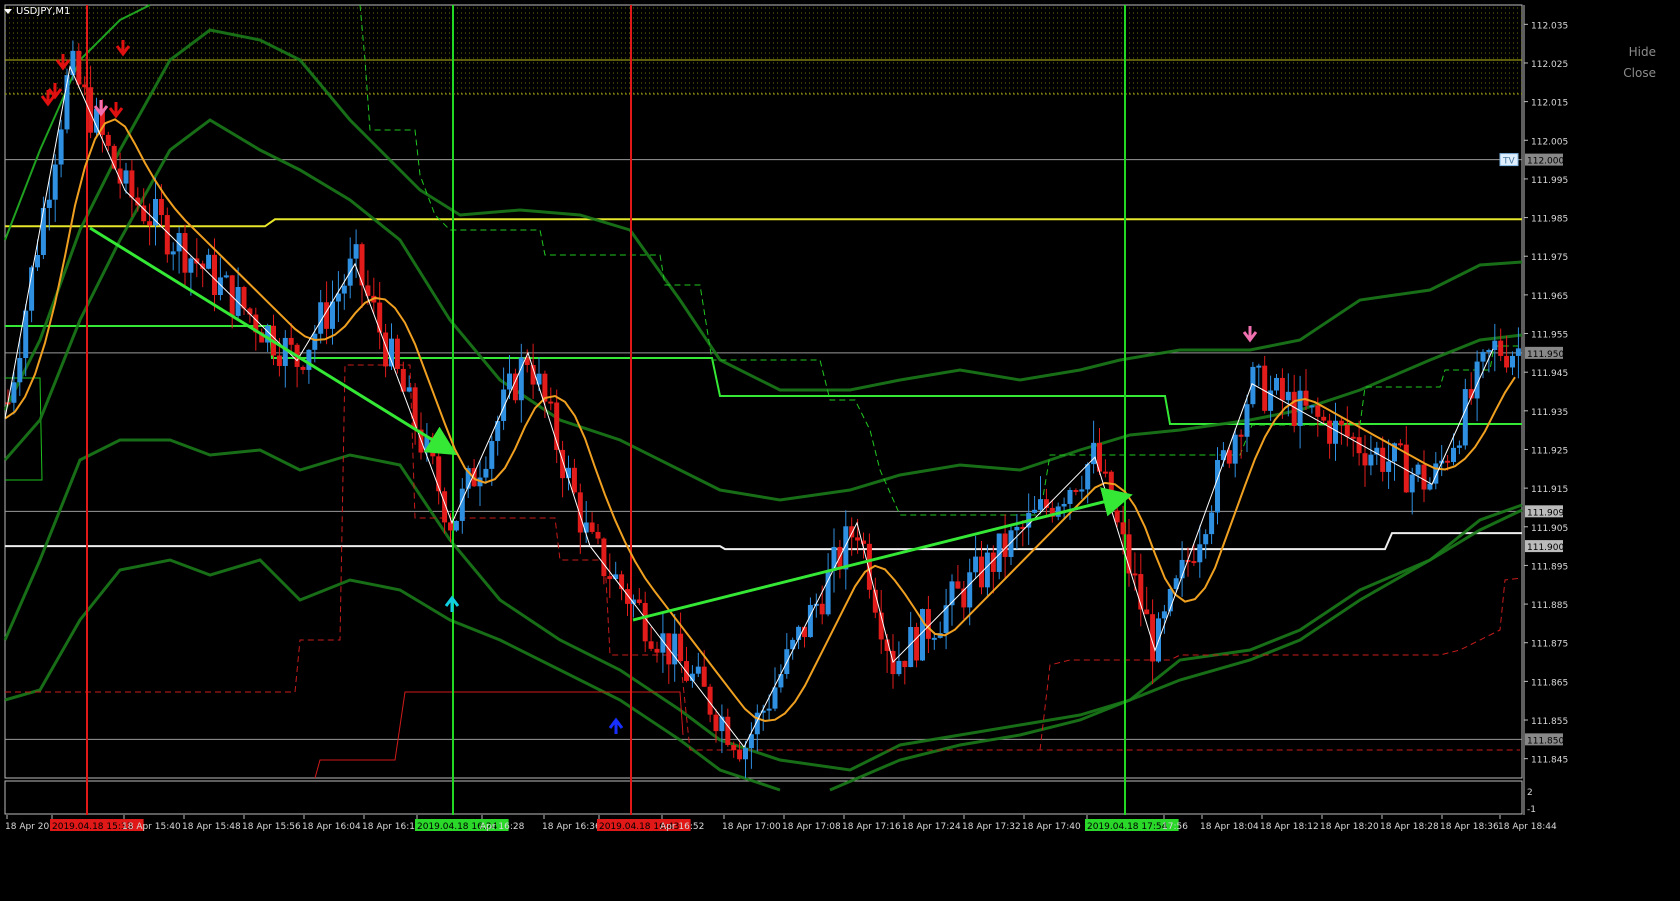 This screenshot has height=901, width=1680. Describe the element at coordinates (1549, 220) in the screenshot. I see `price-tick-label: 111.985` at that location.